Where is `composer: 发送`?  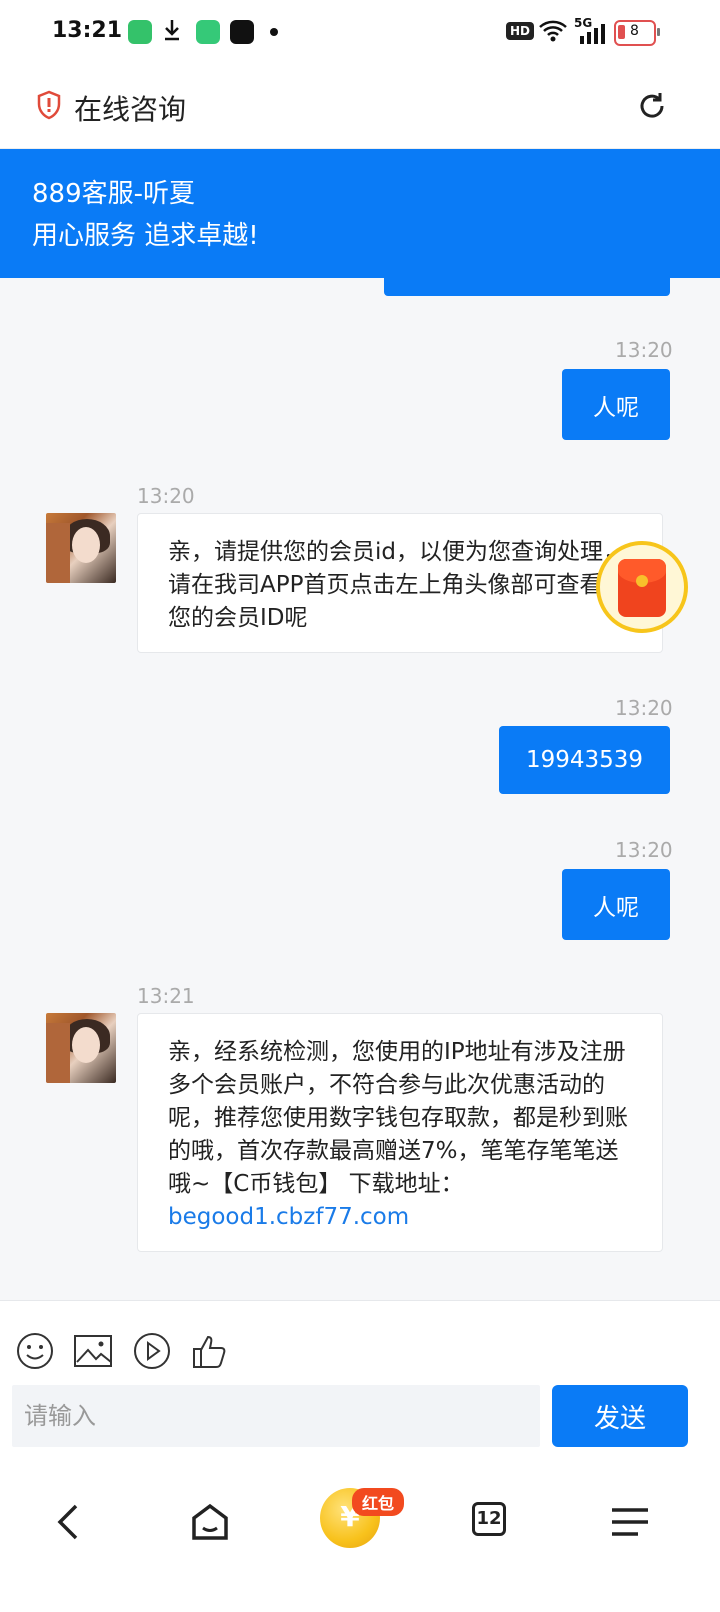
composer: 发送 is located at coordinates (360, 1385).